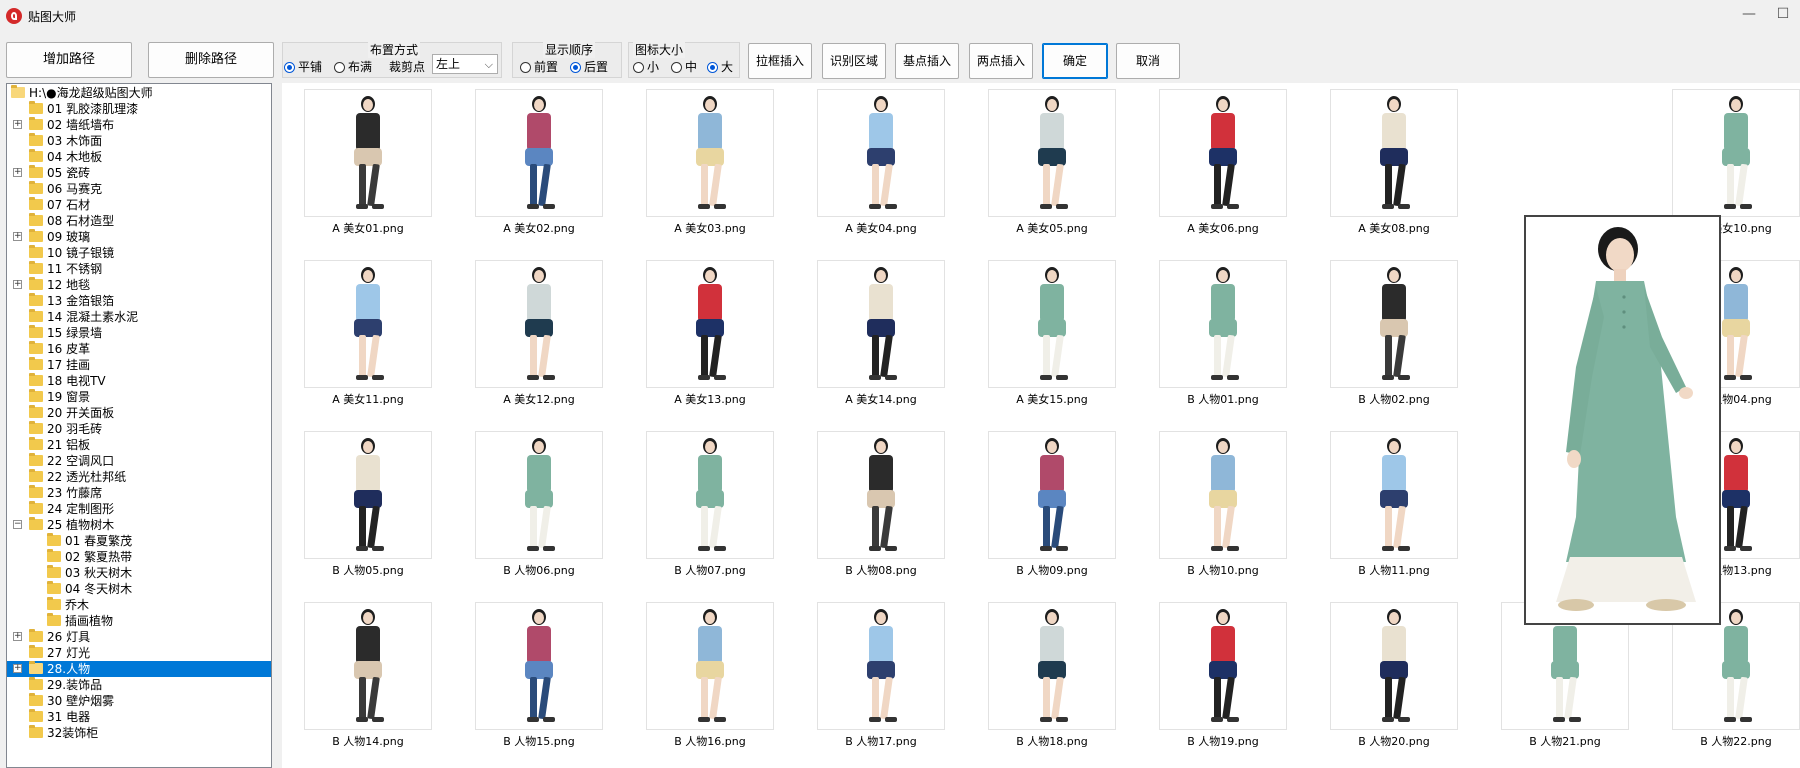 The image size is (1800, 768). What do you see at coordinates (465, 64) in the screenshot?
I see `crop-point-select: 左上 ⌵` at bounding box center [465, 64].